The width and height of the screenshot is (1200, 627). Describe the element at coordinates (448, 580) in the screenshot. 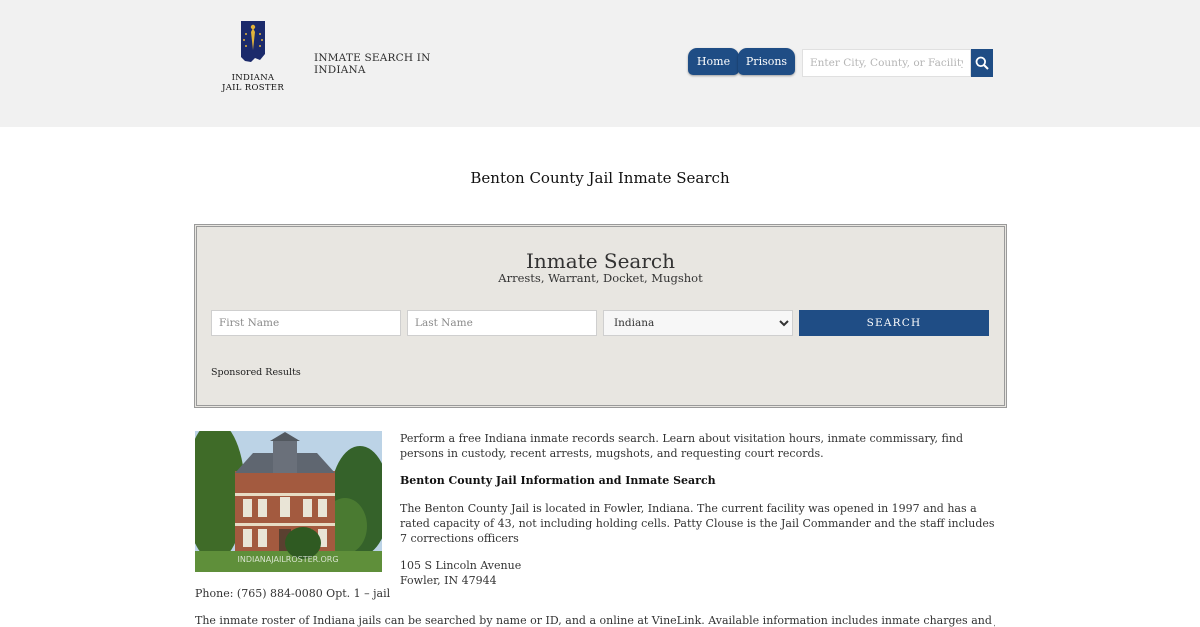

I see `address-line2: Fowler, IN 47944` at that location.